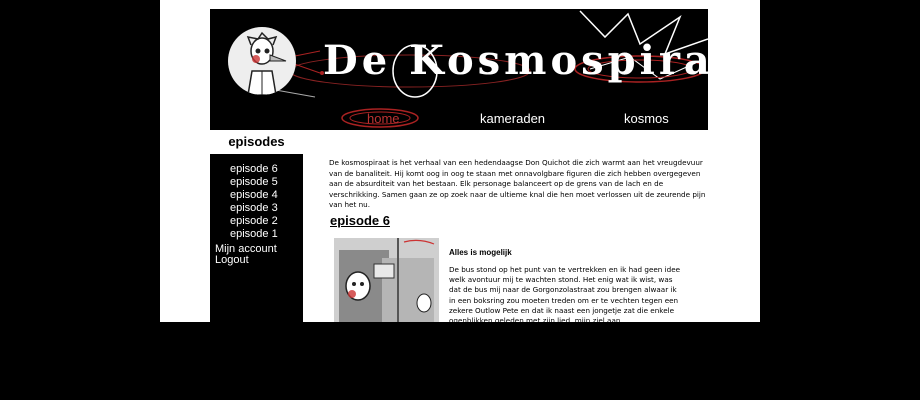  What do you see at coordinates (254, 169) in the screenshot?
I see `sidebar-item-episode-6: episode 6` at bounding box center [254, 169].